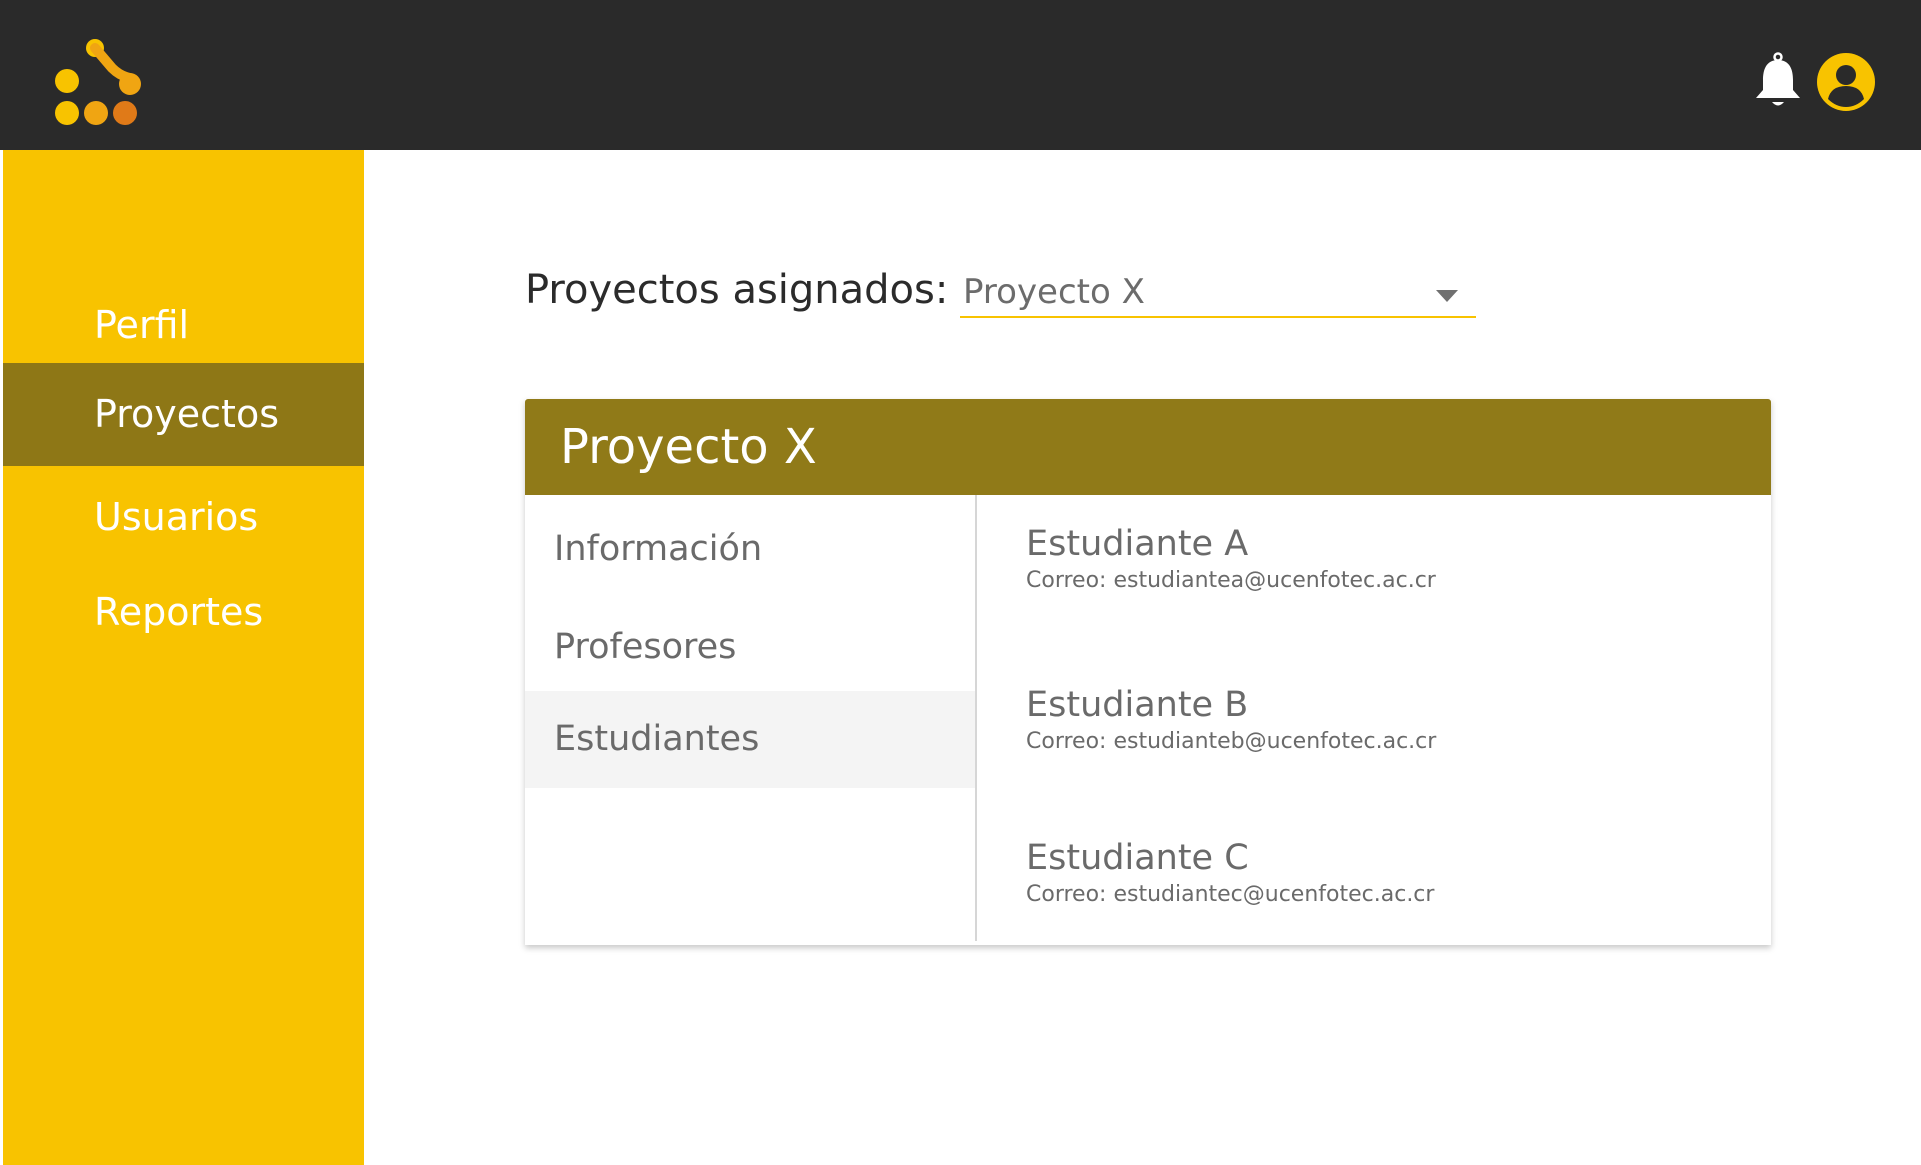 The height and width of the screenshot is (1165, 1921). Describe the element at coordinates (750, 739) in the screenshot. I see `tab-estudiantes: Estudiantes` at that location.